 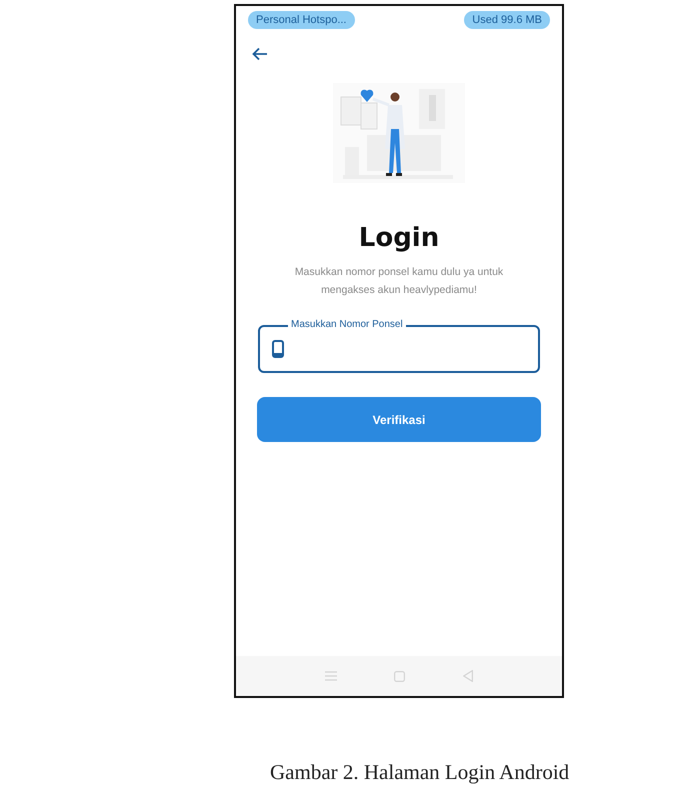 I want to click on menu-icon, so click(x=330, y=676).